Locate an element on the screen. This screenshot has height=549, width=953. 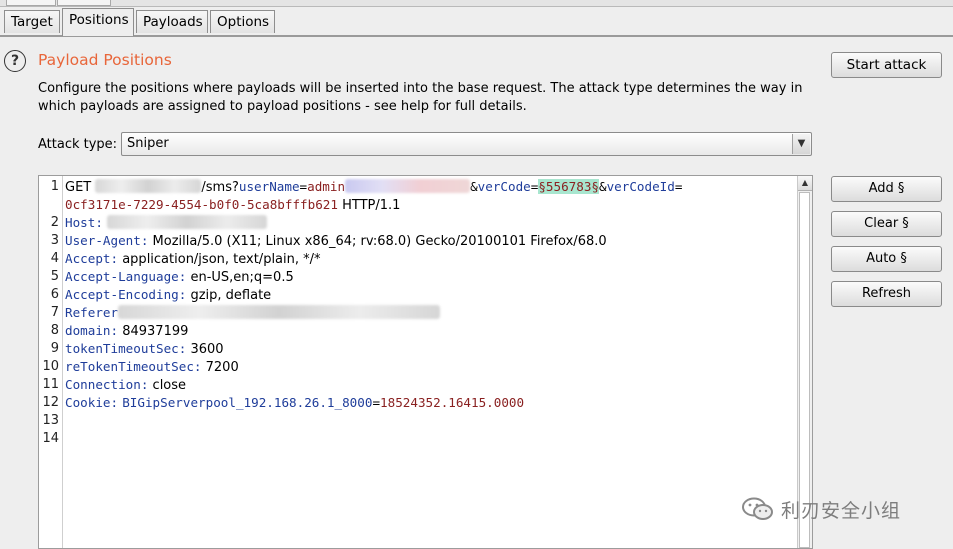
param-value: 0cf3171e-7229-4554-b0f0-5ca8bfffb621 is located at coordinates (201, 204).